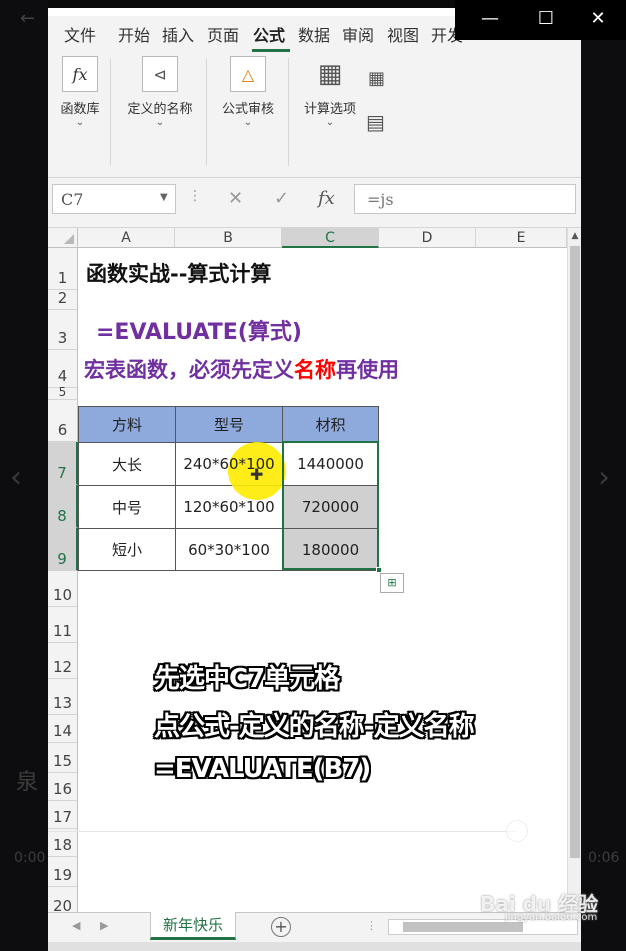  What do you see at coordinates (262, 769) in the screenshot?
I see `caption-line-3: =EVALUATE(B7)` at bounding box center [262, 769].